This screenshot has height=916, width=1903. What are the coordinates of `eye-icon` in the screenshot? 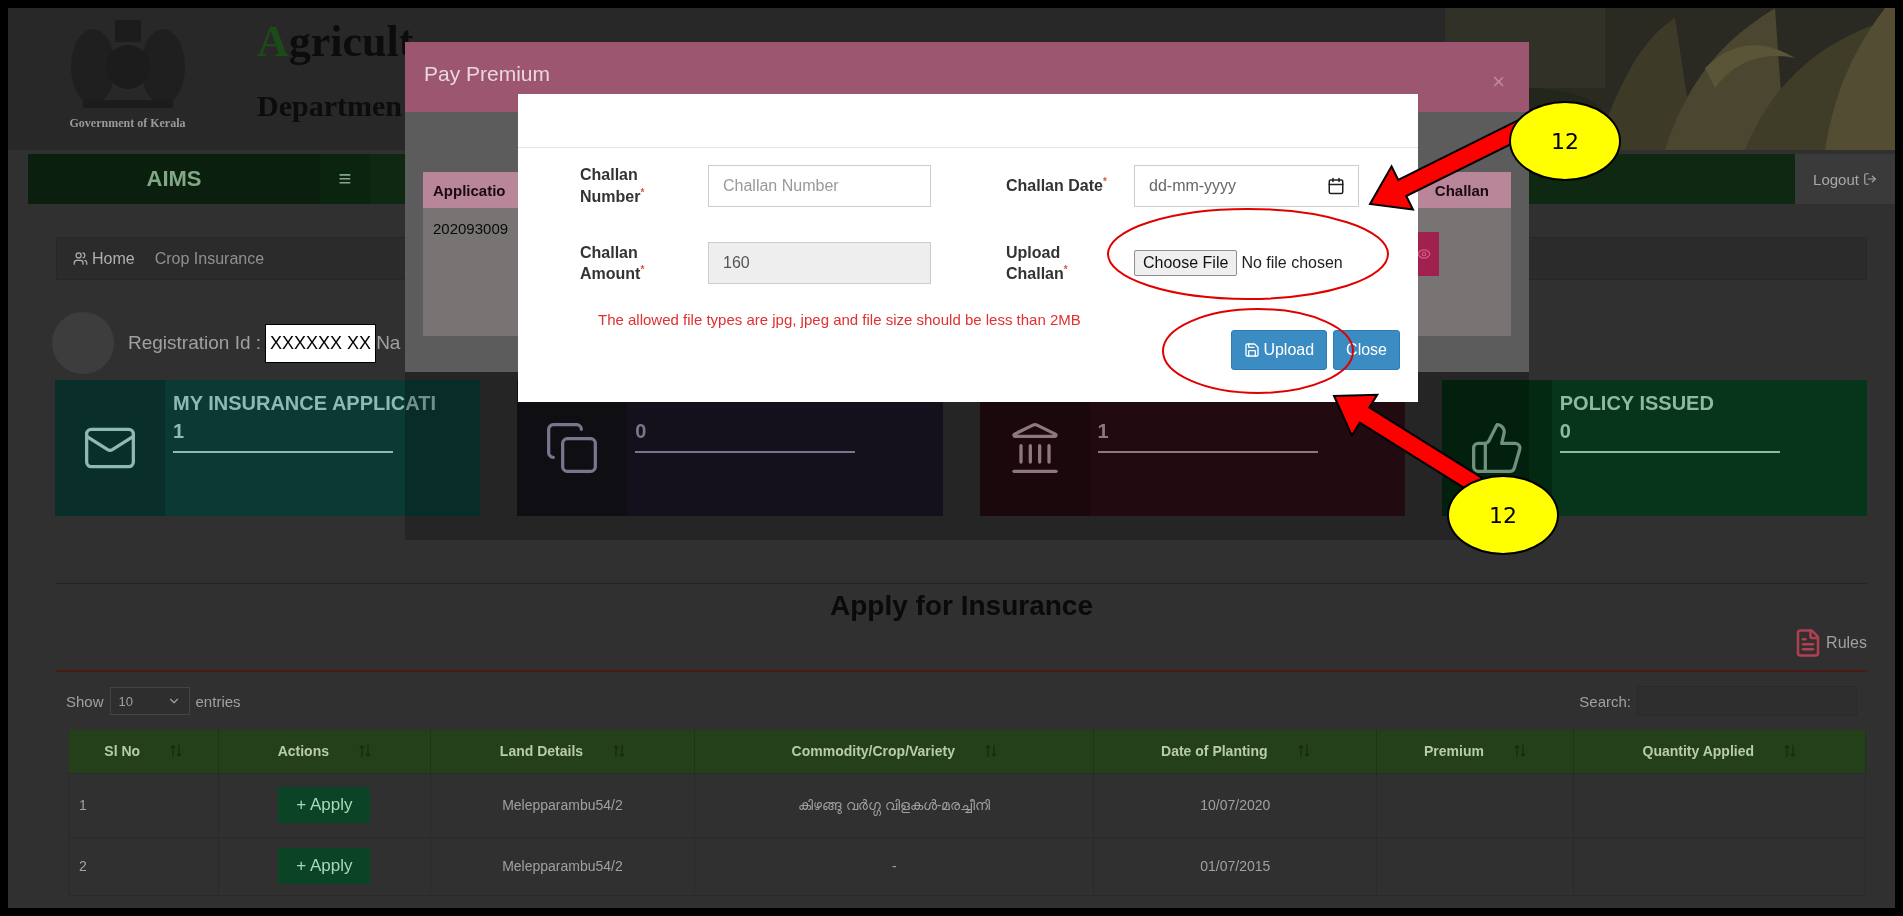 It's located at (1424, 254).